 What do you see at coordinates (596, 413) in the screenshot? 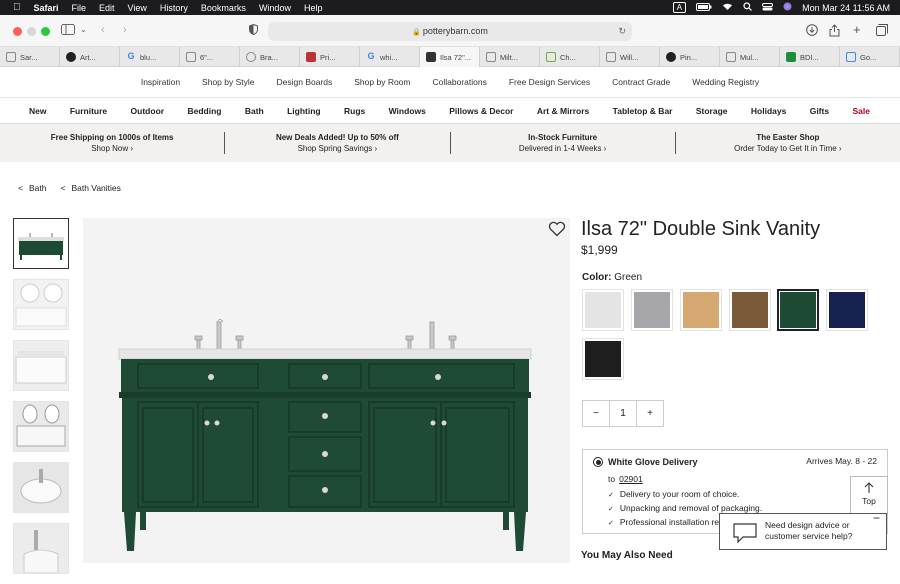
I see `quantity-decrease-button: −` at bounding box center [596, 413].